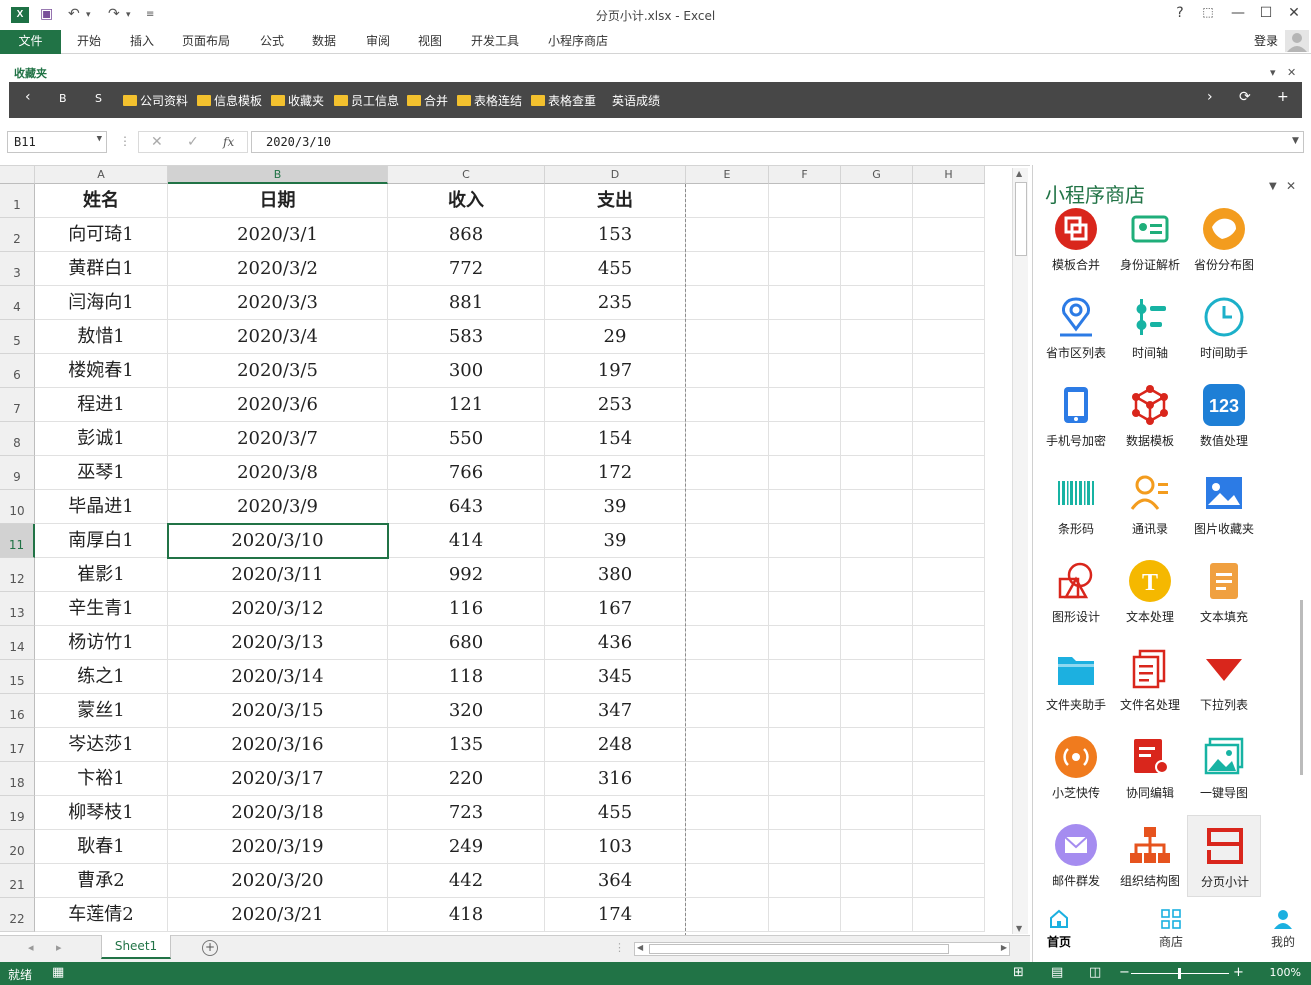 The image size is (1311, 985). I want to click on row-header: 22, so click(17, 915).